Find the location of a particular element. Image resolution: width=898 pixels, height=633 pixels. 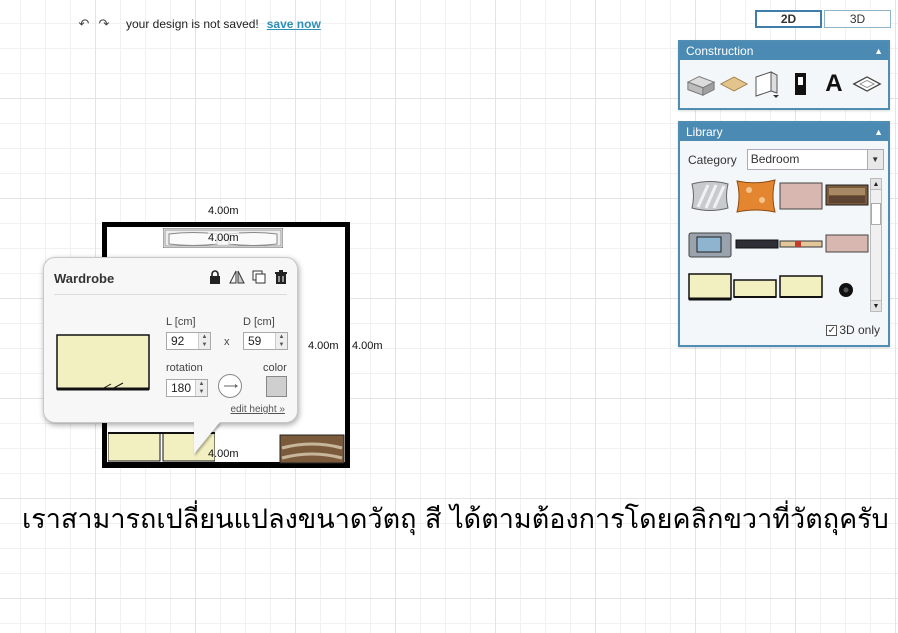

rotation-dial is located at coordinates (230, 386).